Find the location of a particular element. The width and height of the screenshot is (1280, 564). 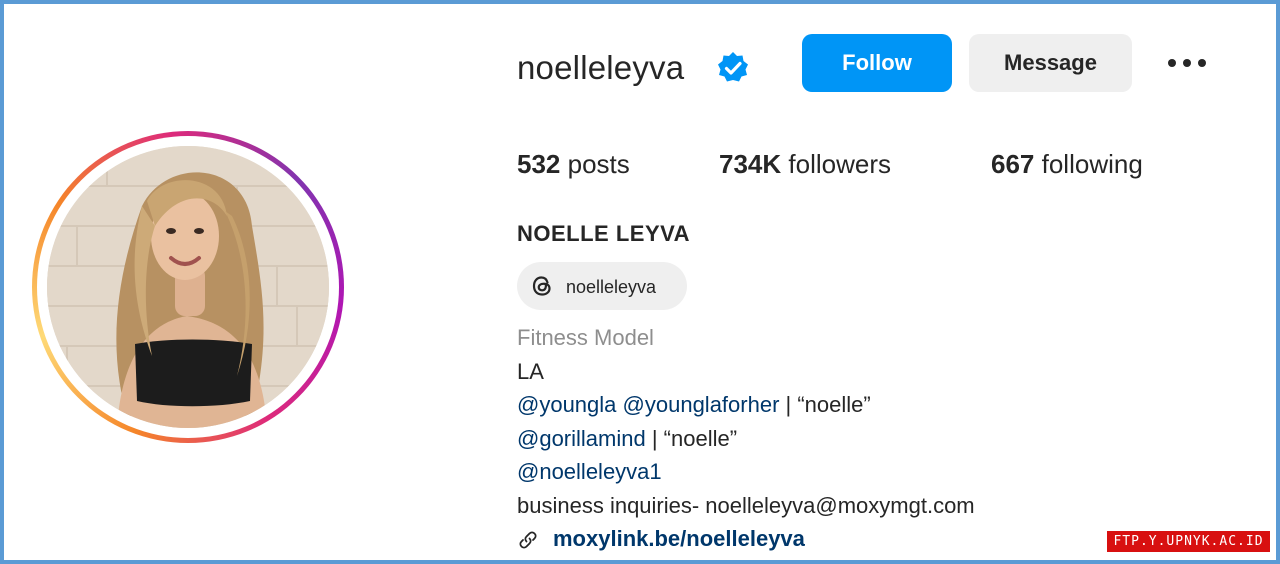

story-ring is located at coordinates (188, 287).